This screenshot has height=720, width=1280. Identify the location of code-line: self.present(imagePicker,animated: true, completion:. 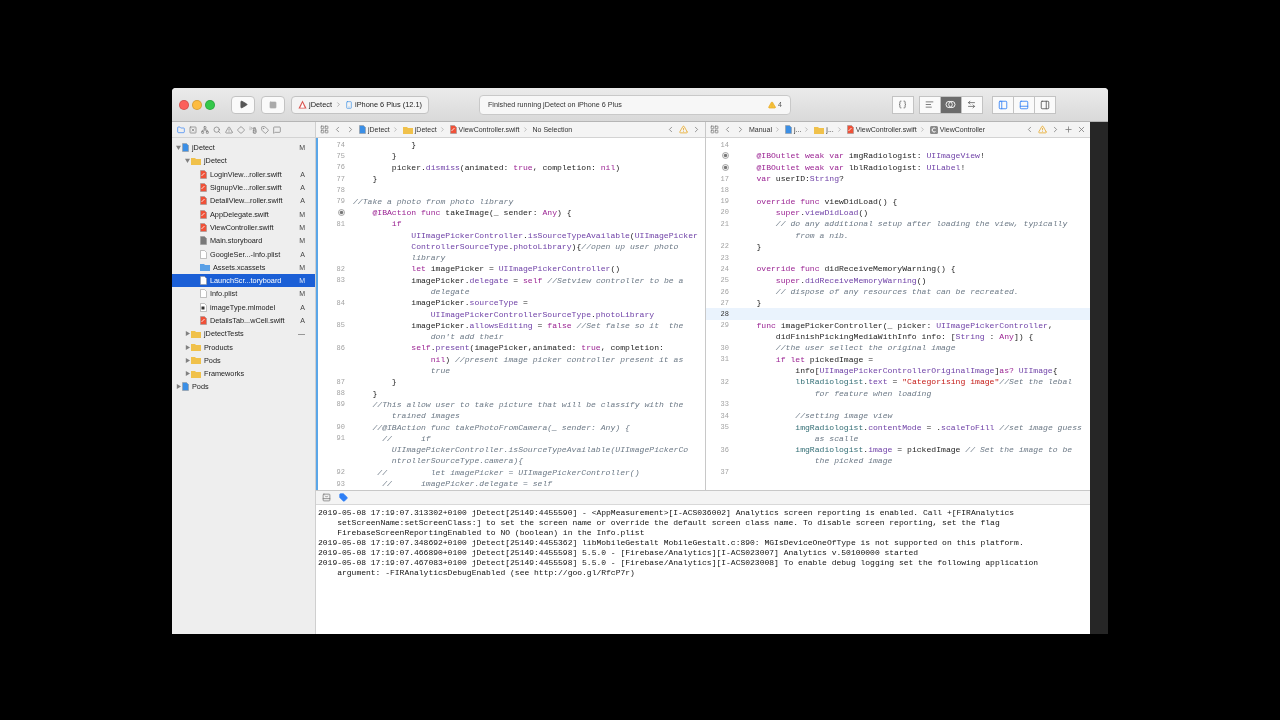
(537, 348).